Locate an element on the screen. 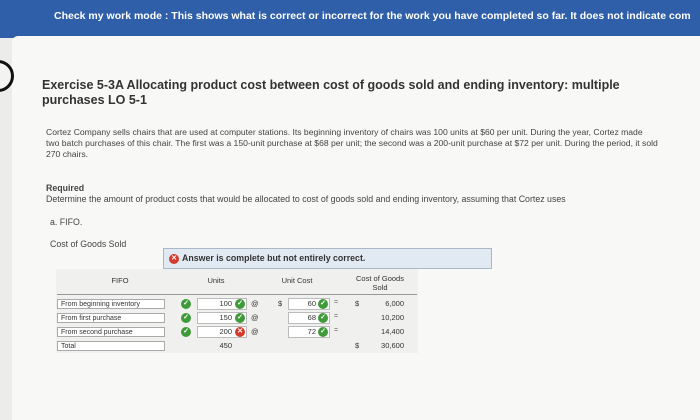 The height and width of the screenshot is (420, 700). cogs-value-2: 10,200 is located at coordinates (392, 317).